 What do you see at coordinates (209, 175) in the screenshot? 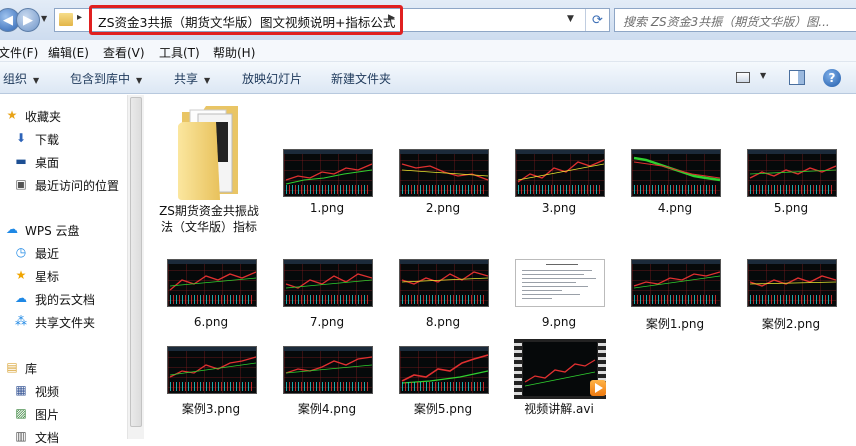
I see `folder-item: ZS期货资金共振战法（文华版）指标` at bounding box center [209, 175].